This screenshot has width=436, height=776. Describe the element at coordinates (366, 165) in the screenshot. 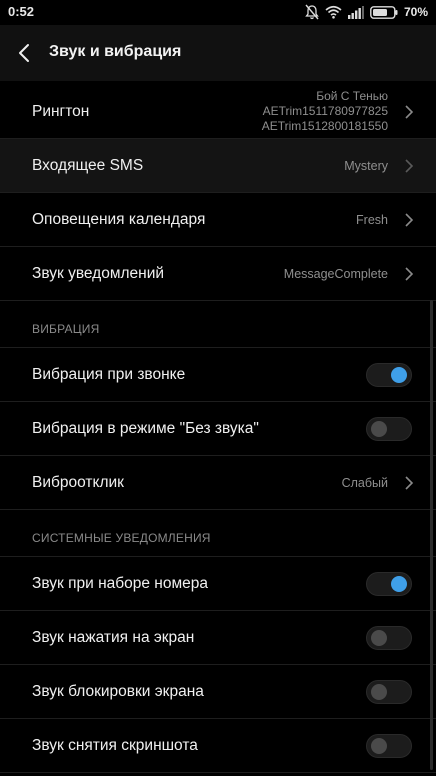

I see `incoming-sms-value: Mystery` at that location.